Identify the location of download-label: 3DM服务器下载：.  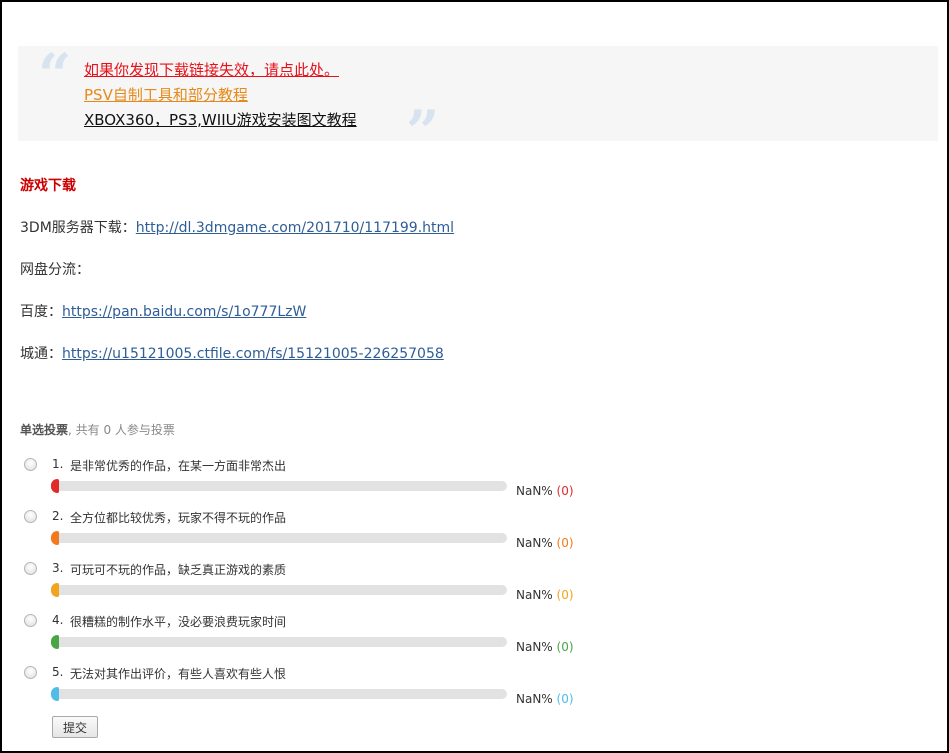
(78, 228).